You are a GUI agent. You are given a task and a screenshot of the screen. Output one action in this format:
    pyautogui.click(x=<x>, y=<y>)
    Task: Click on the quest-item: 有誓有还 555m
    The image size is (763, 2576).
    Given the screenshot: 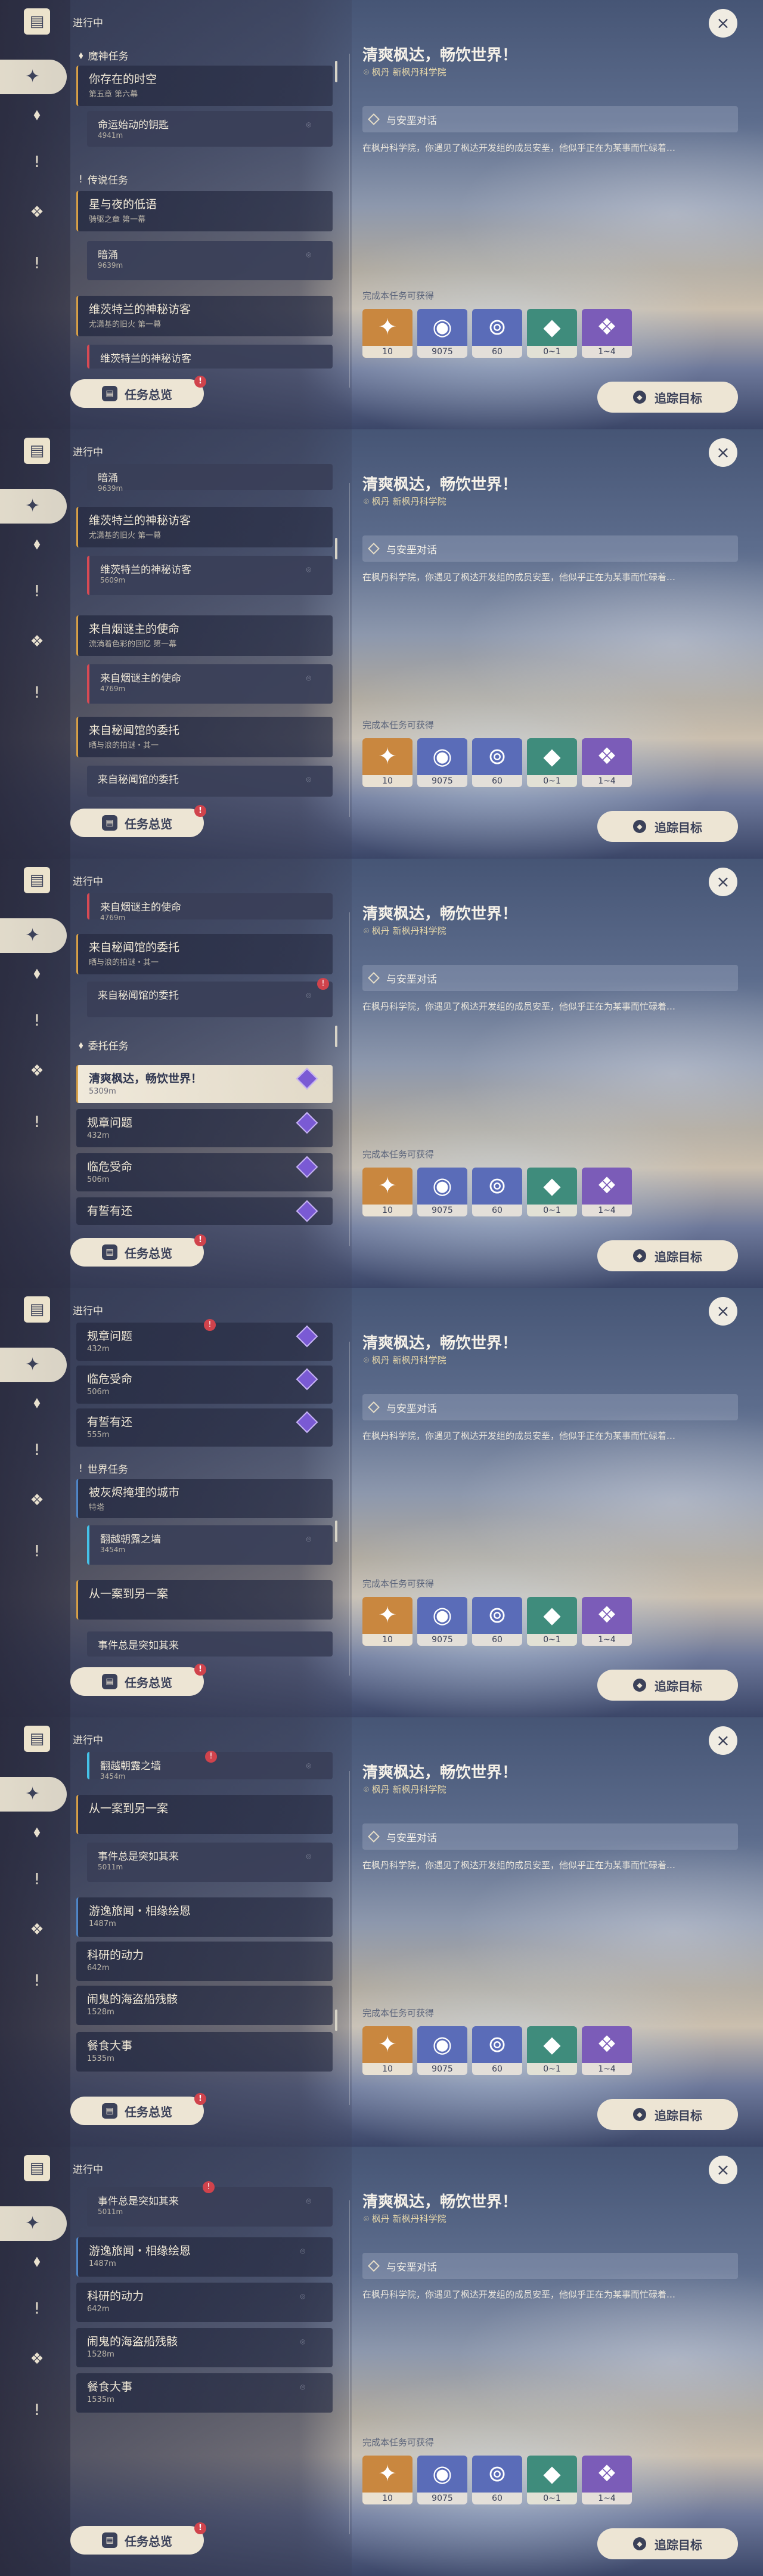 What is the action you would take?
    pyautogui.click(x=204, y=1428)
    